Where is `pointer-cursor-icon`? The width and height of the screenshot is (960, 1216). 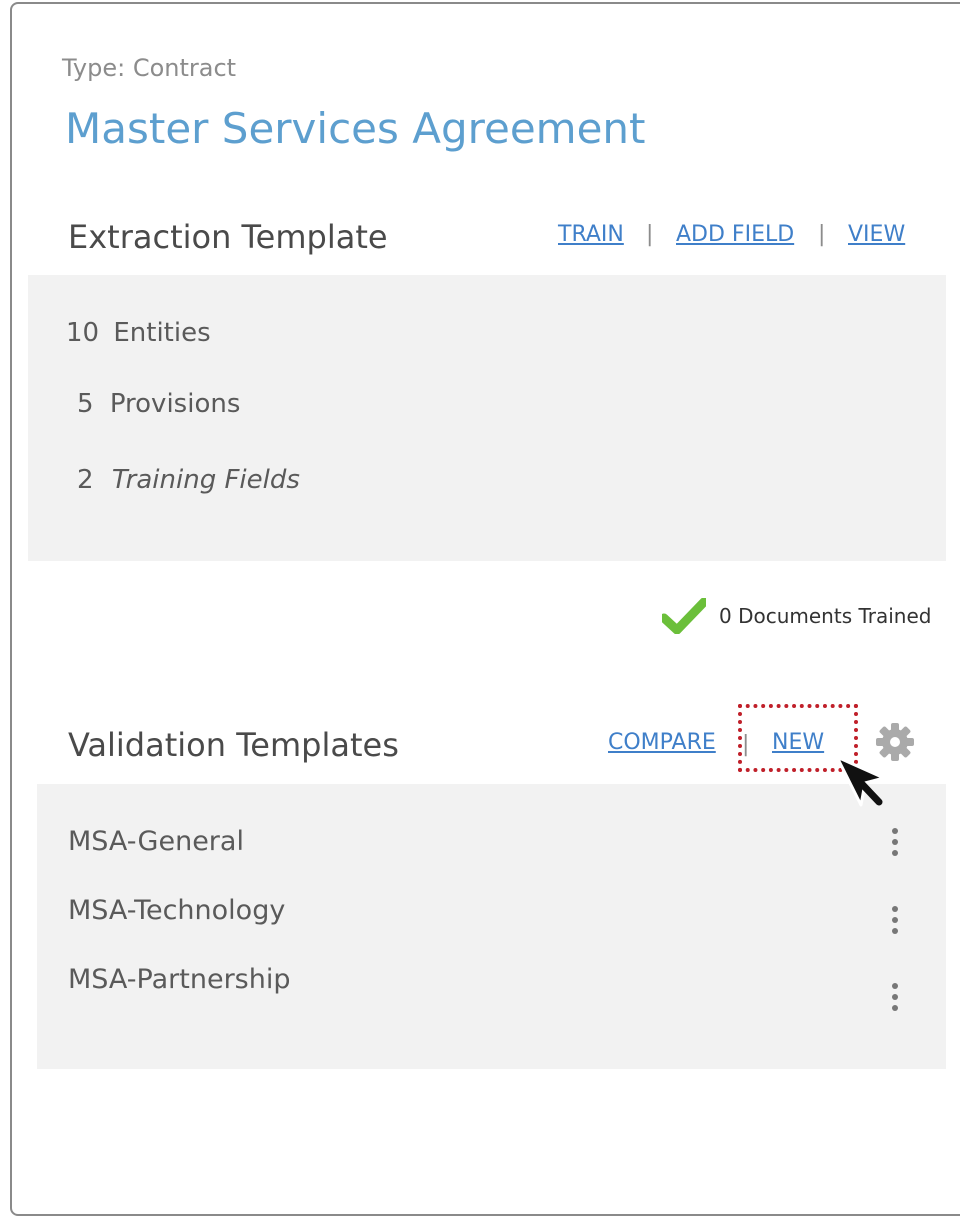 pointer-cursor-icon is located at coordinates (860, 781).